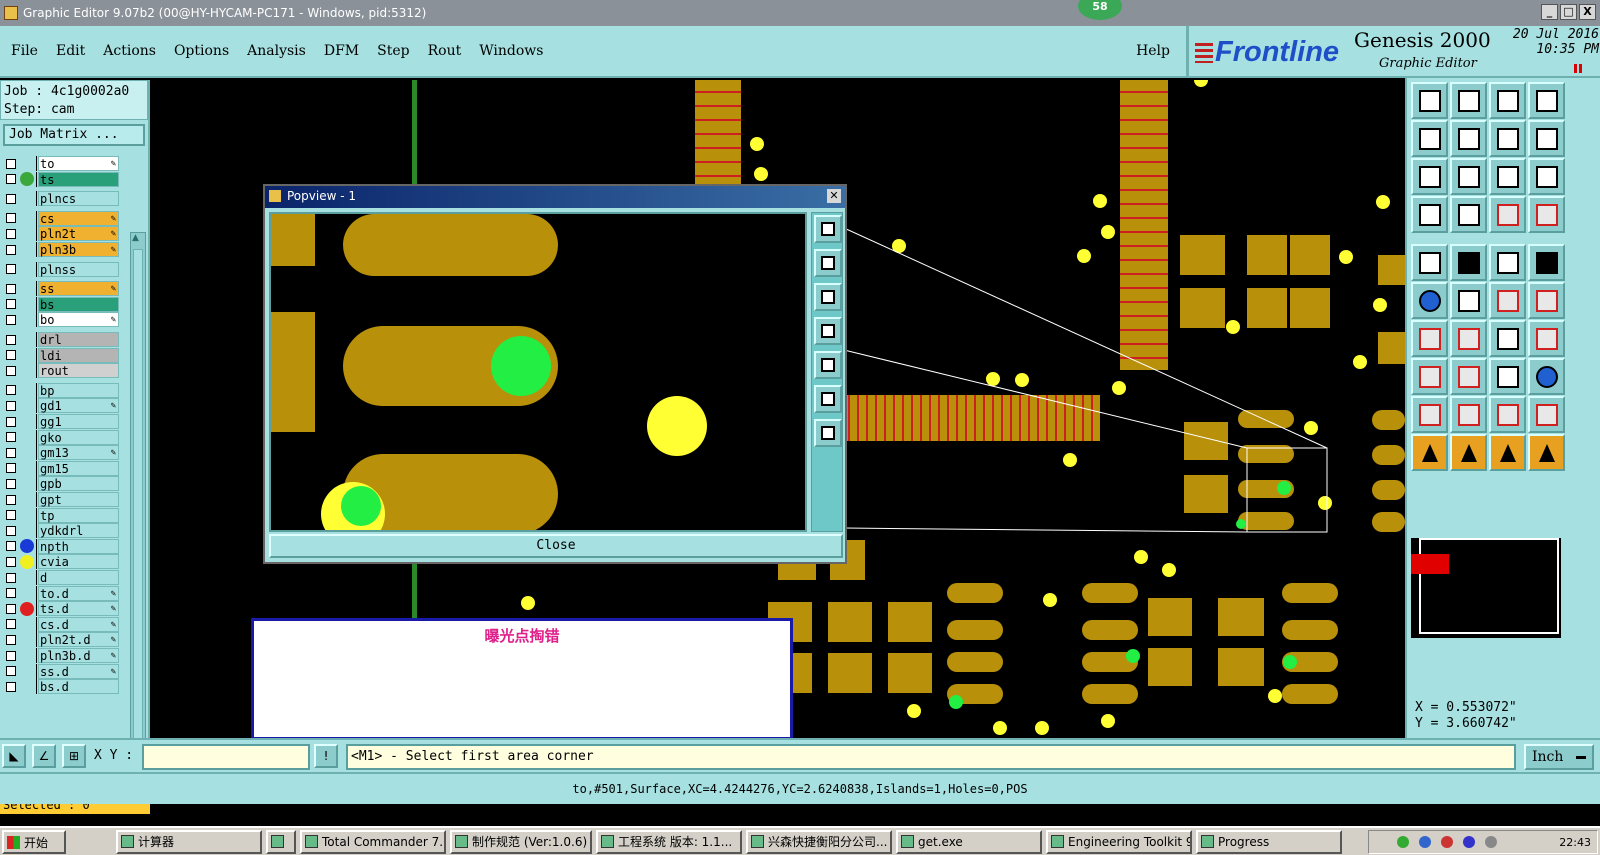  Describe the element at coordinates (78, 355) in the screenshot. I see `layer-name: ldi` at that location.